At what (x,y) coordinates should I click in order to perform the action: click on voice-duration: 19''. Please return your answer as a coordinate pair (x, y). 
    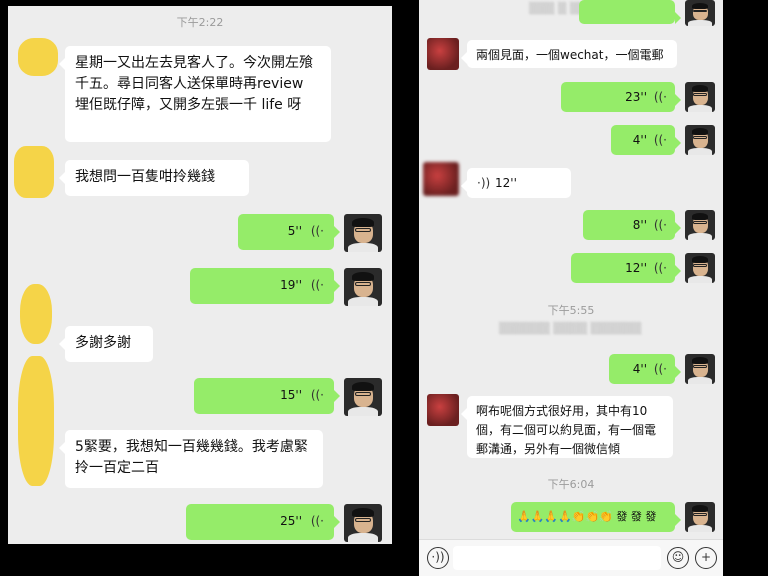
    Looking at the image, I should click on (291, 285).